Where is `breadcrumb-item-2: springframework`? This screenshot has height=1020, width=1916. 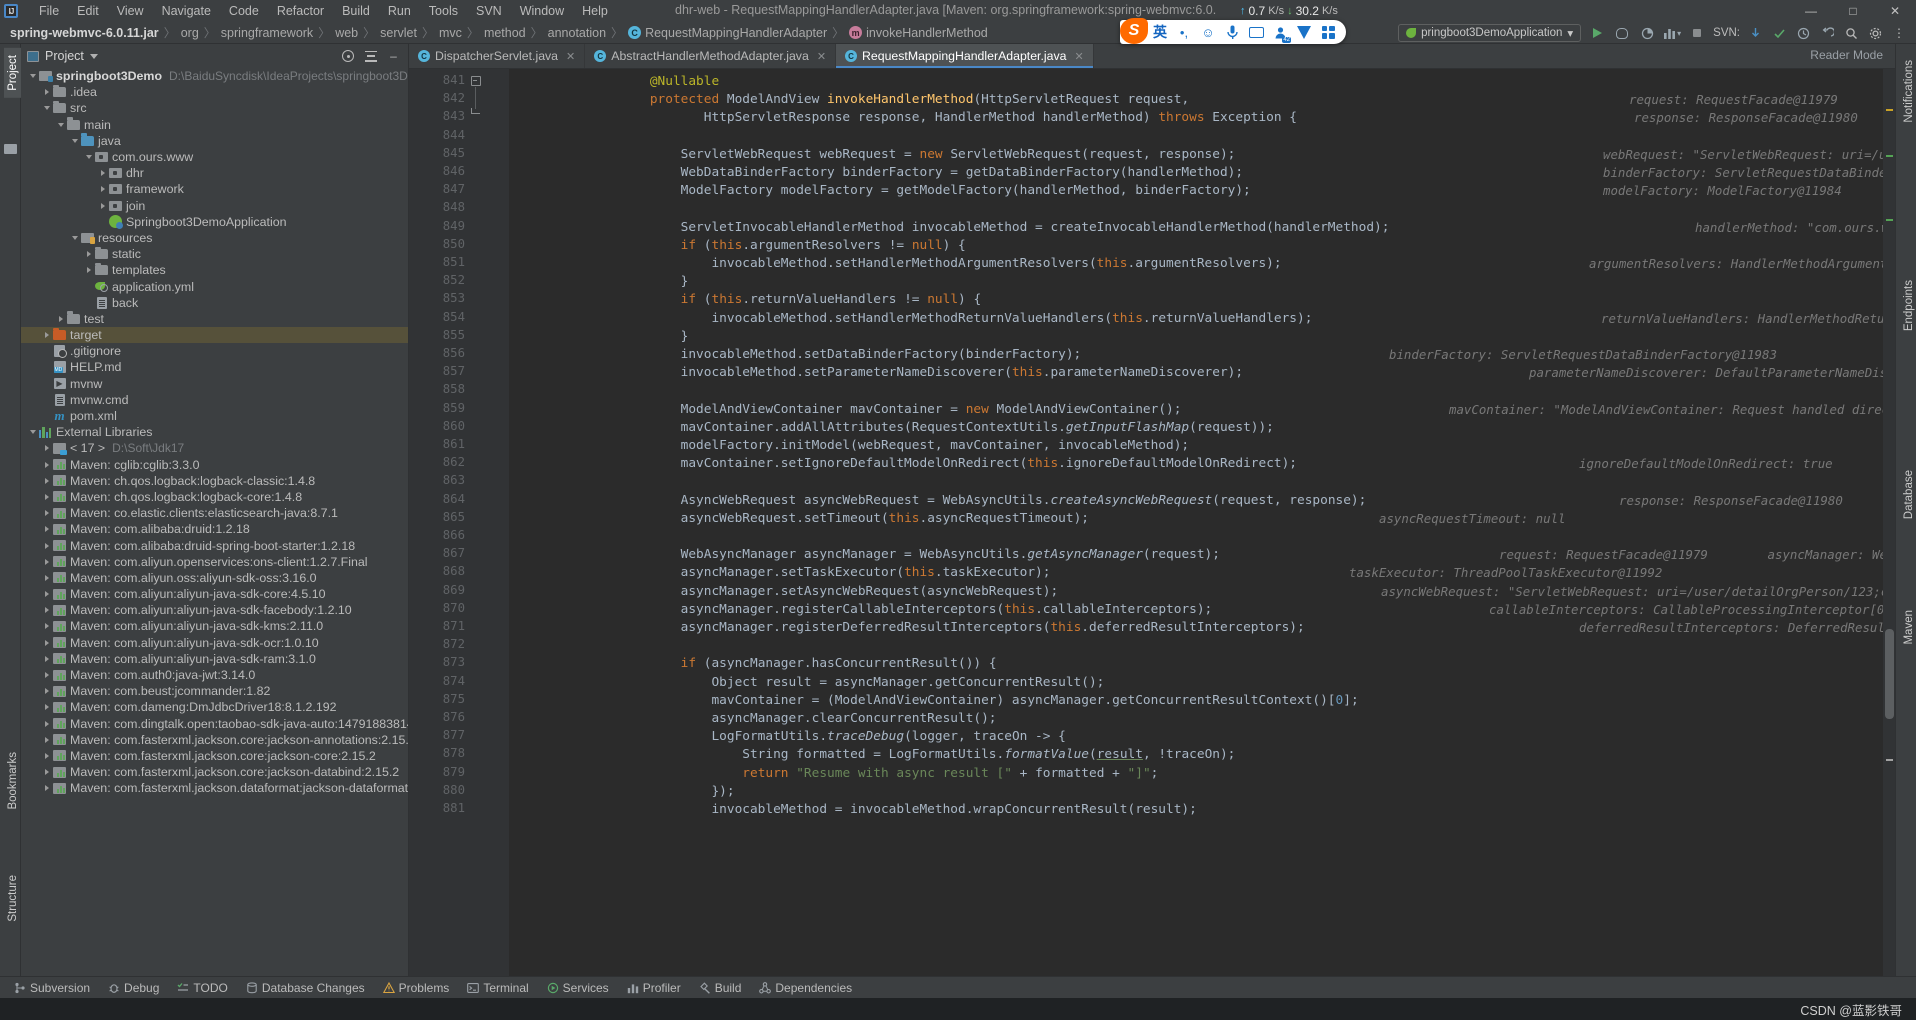 breadcrumb-item-2: springframework is located at coordinates (267, 33).